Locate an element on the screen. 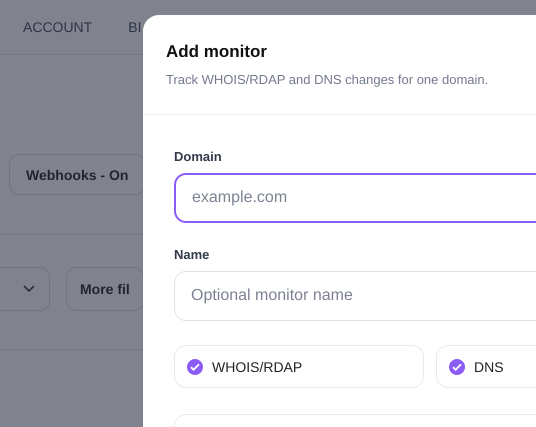  modal-title: Add monitor is located at coordinates (217, 52).